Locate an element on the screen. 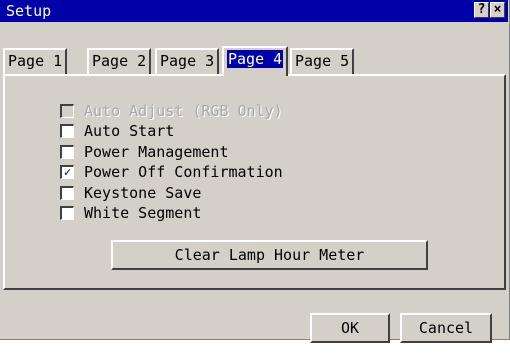  window-title: Setup is located at coordinates (29, 11).